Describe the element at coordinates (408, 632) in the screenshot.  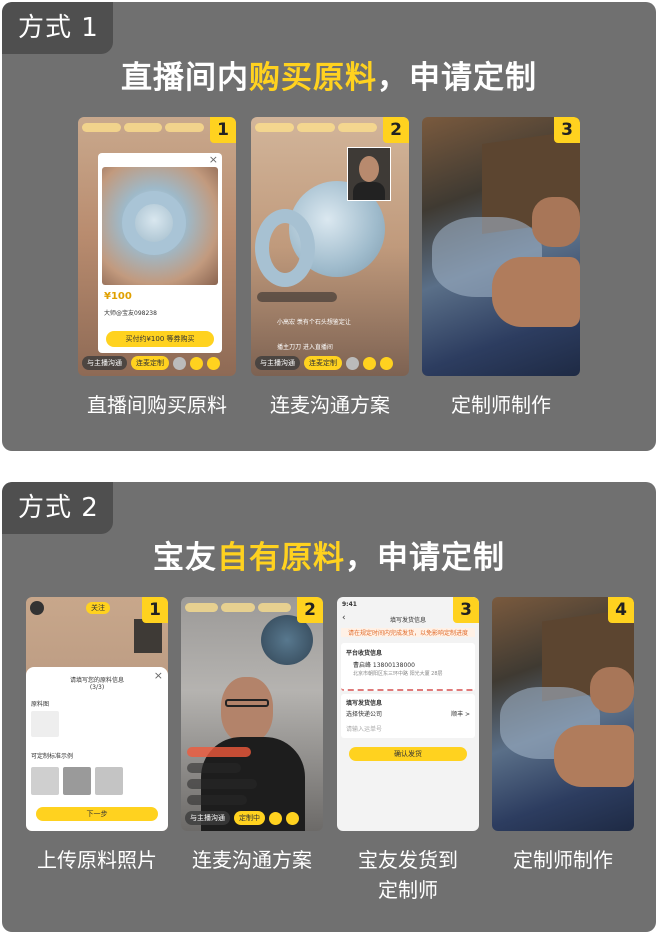
I see `notice-banner: 请在规定时间内完成发货，以免影响定制进度` at that location.